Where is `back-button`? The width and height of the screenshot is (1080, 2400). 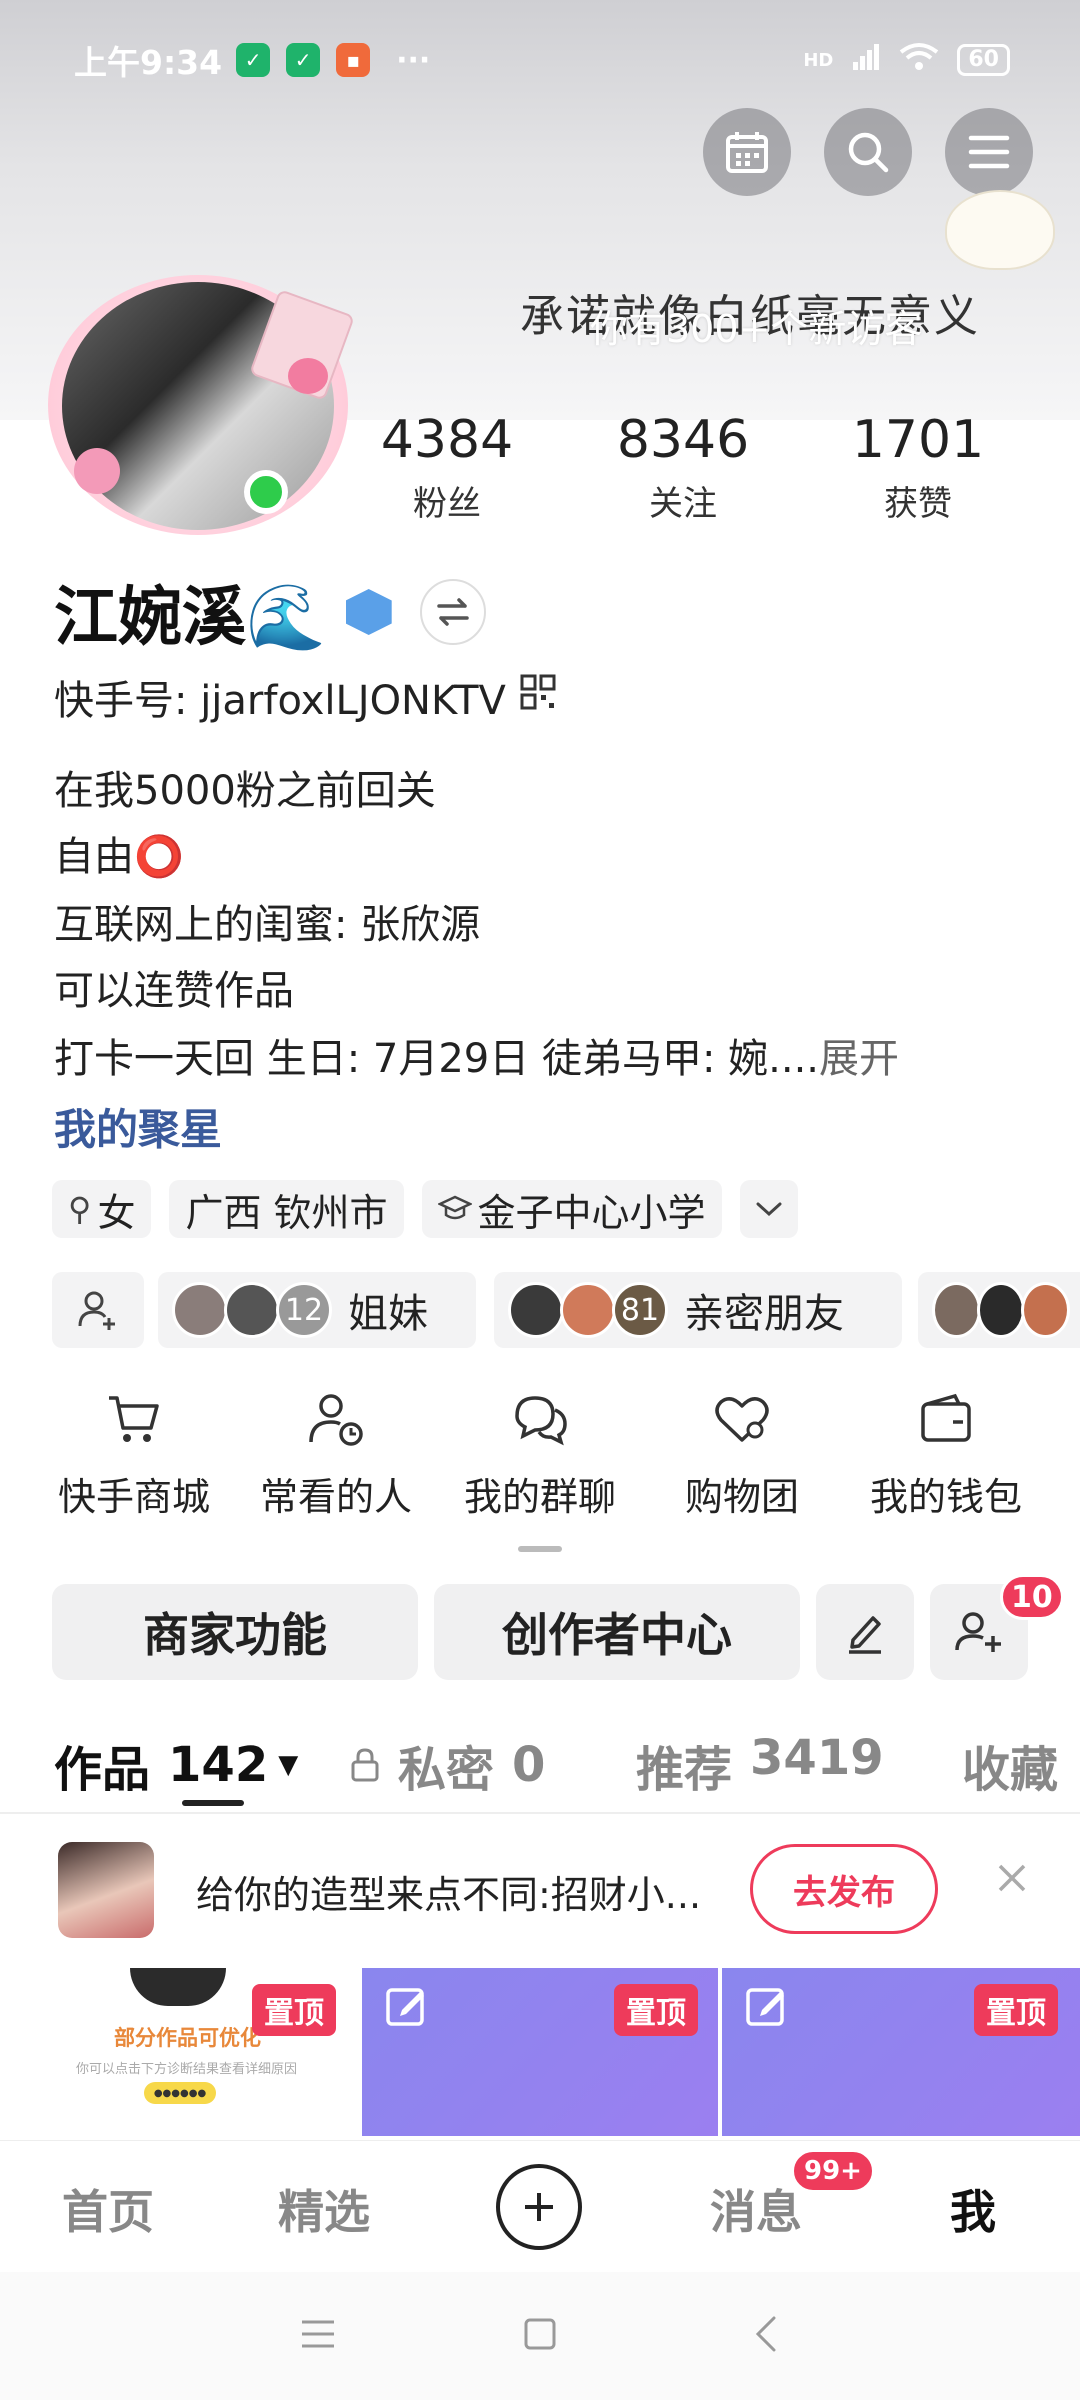
back-button is located at coordinates (766, 2336).